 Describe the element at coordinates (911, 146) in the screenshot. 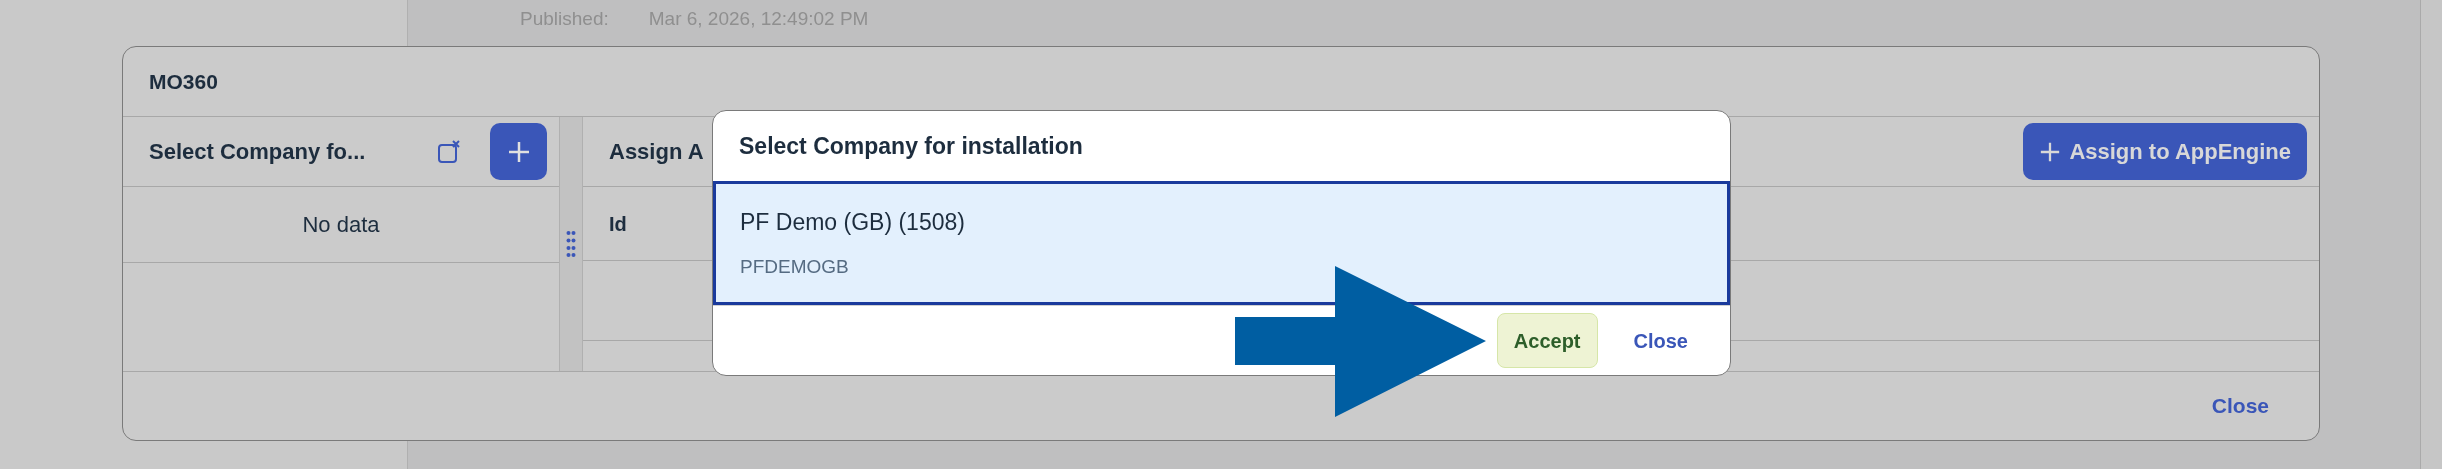

I see `modal-title: Select Company for installation` at that location.